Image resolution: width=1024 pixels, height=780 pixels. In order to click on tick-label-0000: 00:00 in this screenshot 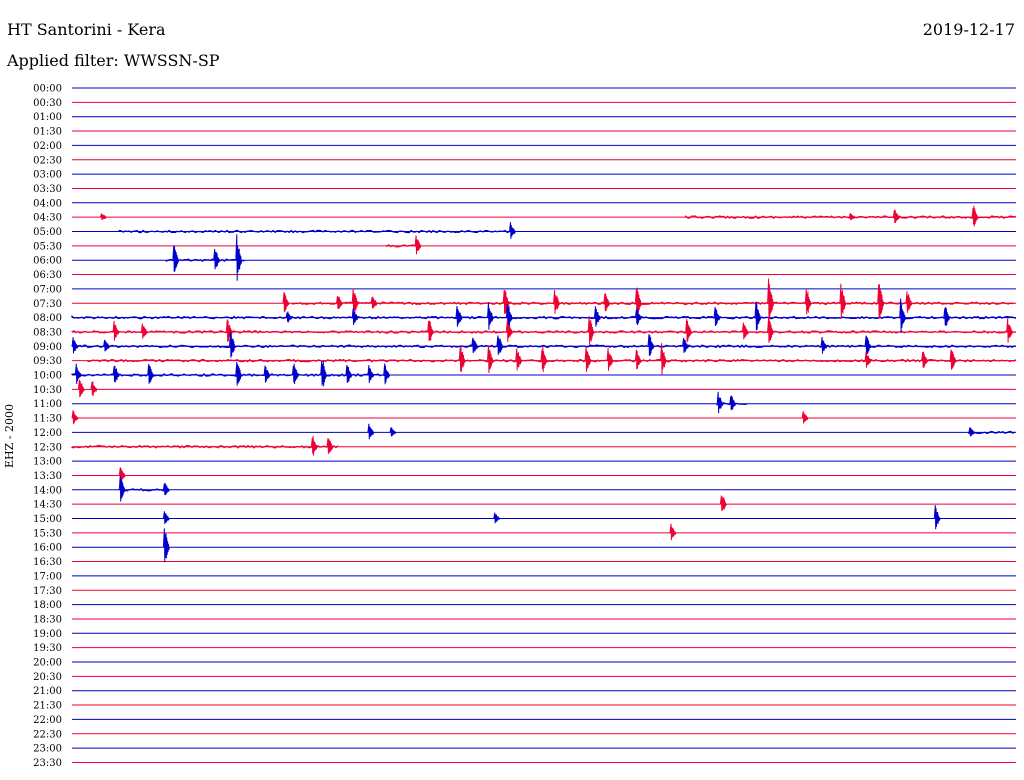, I will do `click(47, 89)`.